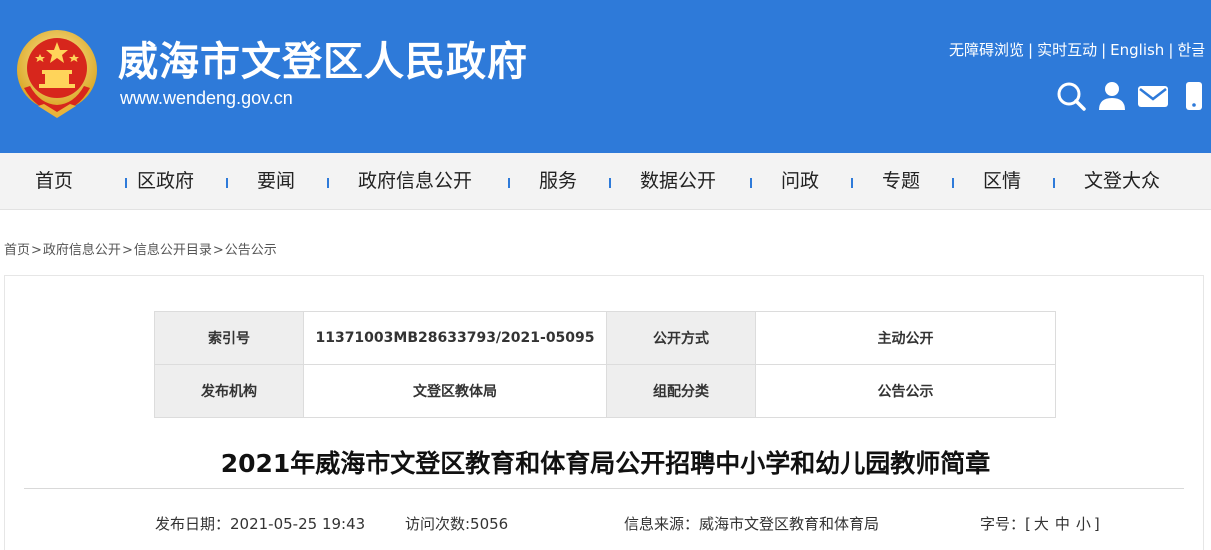  I want to click on open-mode-label: 公开方式, so click(681, 338).